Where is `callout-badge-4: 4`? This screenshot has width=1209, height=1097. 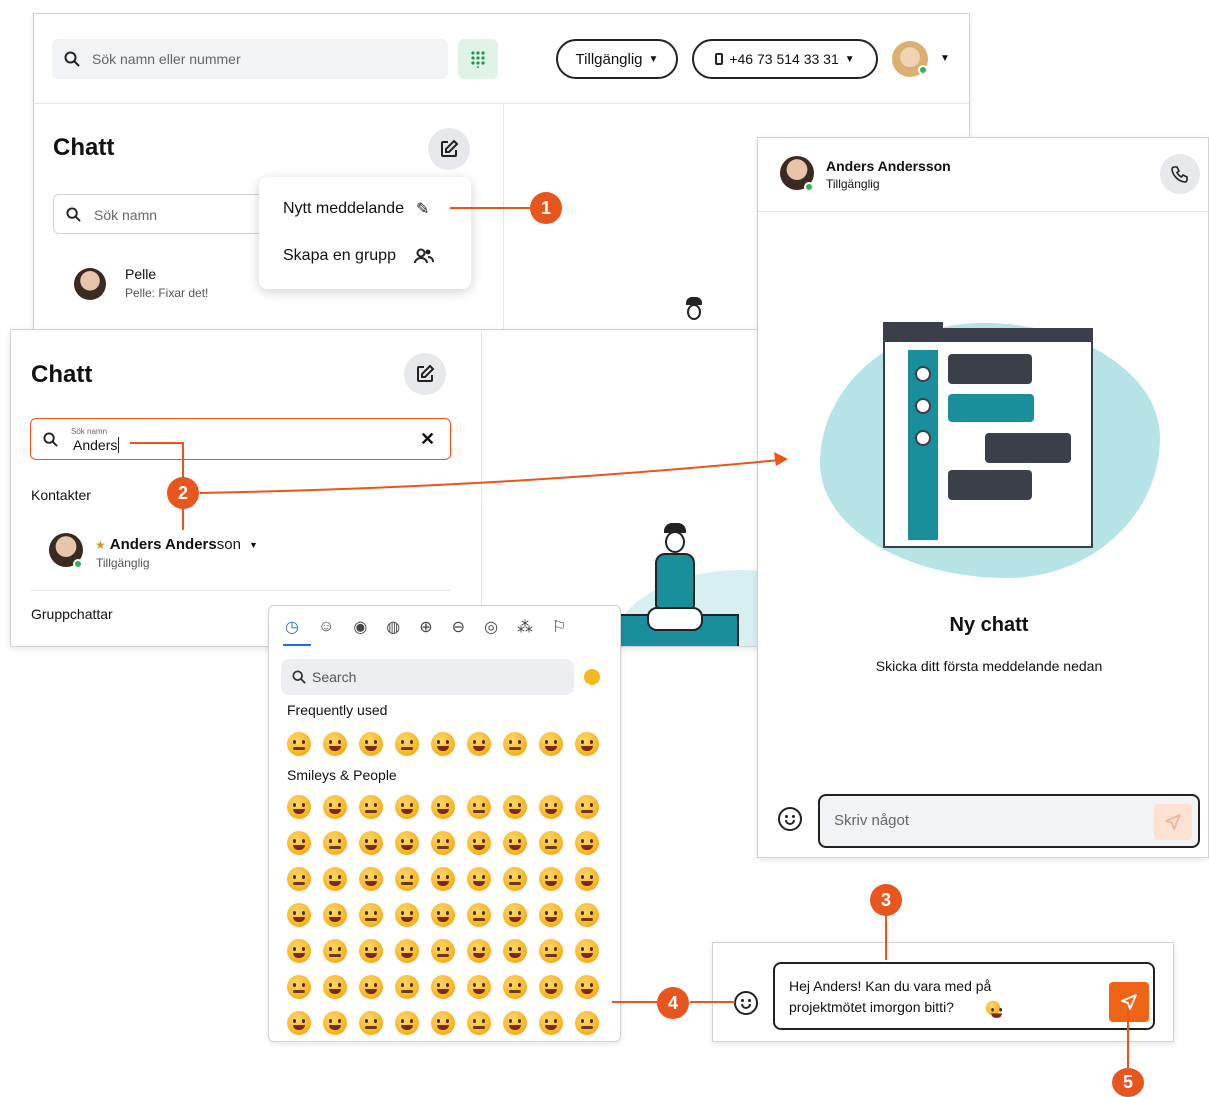 callout-badge-4: 4 is located at coordinates (673, 1003).